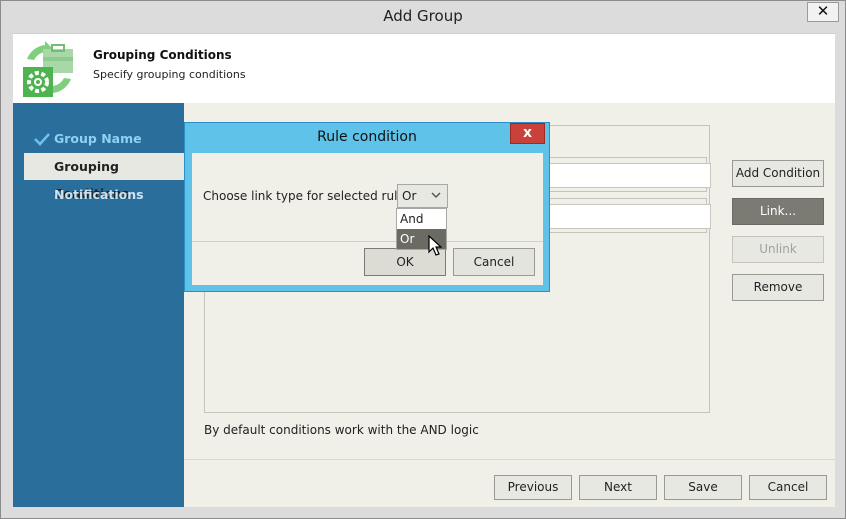 The height and width of the screenshot is (519, 846). I want to click on link-type-select: Or, so click(422, 196).